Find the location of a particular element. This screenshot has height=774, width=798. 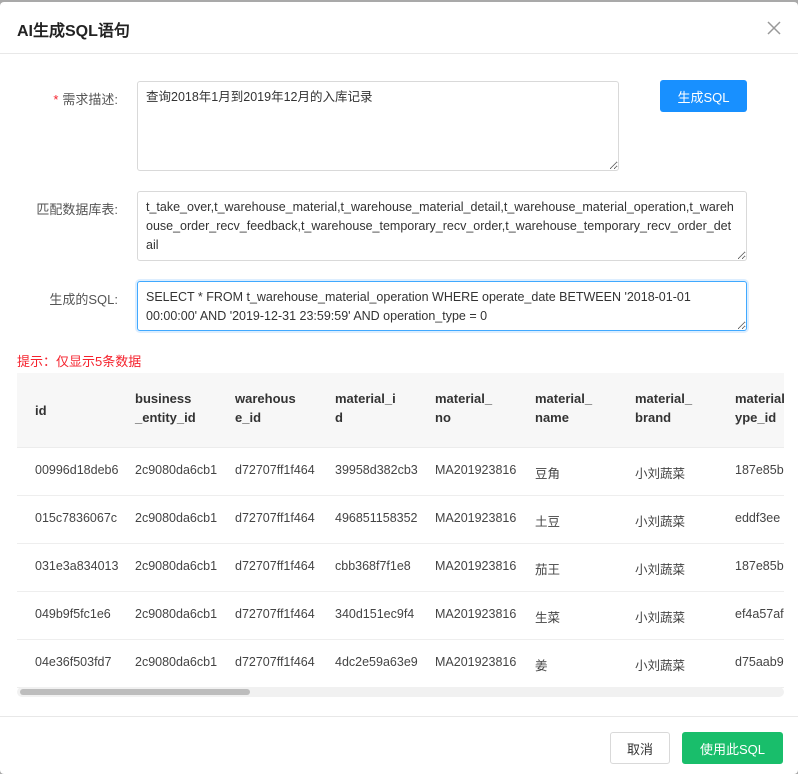

horizontal-scrollbar is located at coordinates (400, 692).